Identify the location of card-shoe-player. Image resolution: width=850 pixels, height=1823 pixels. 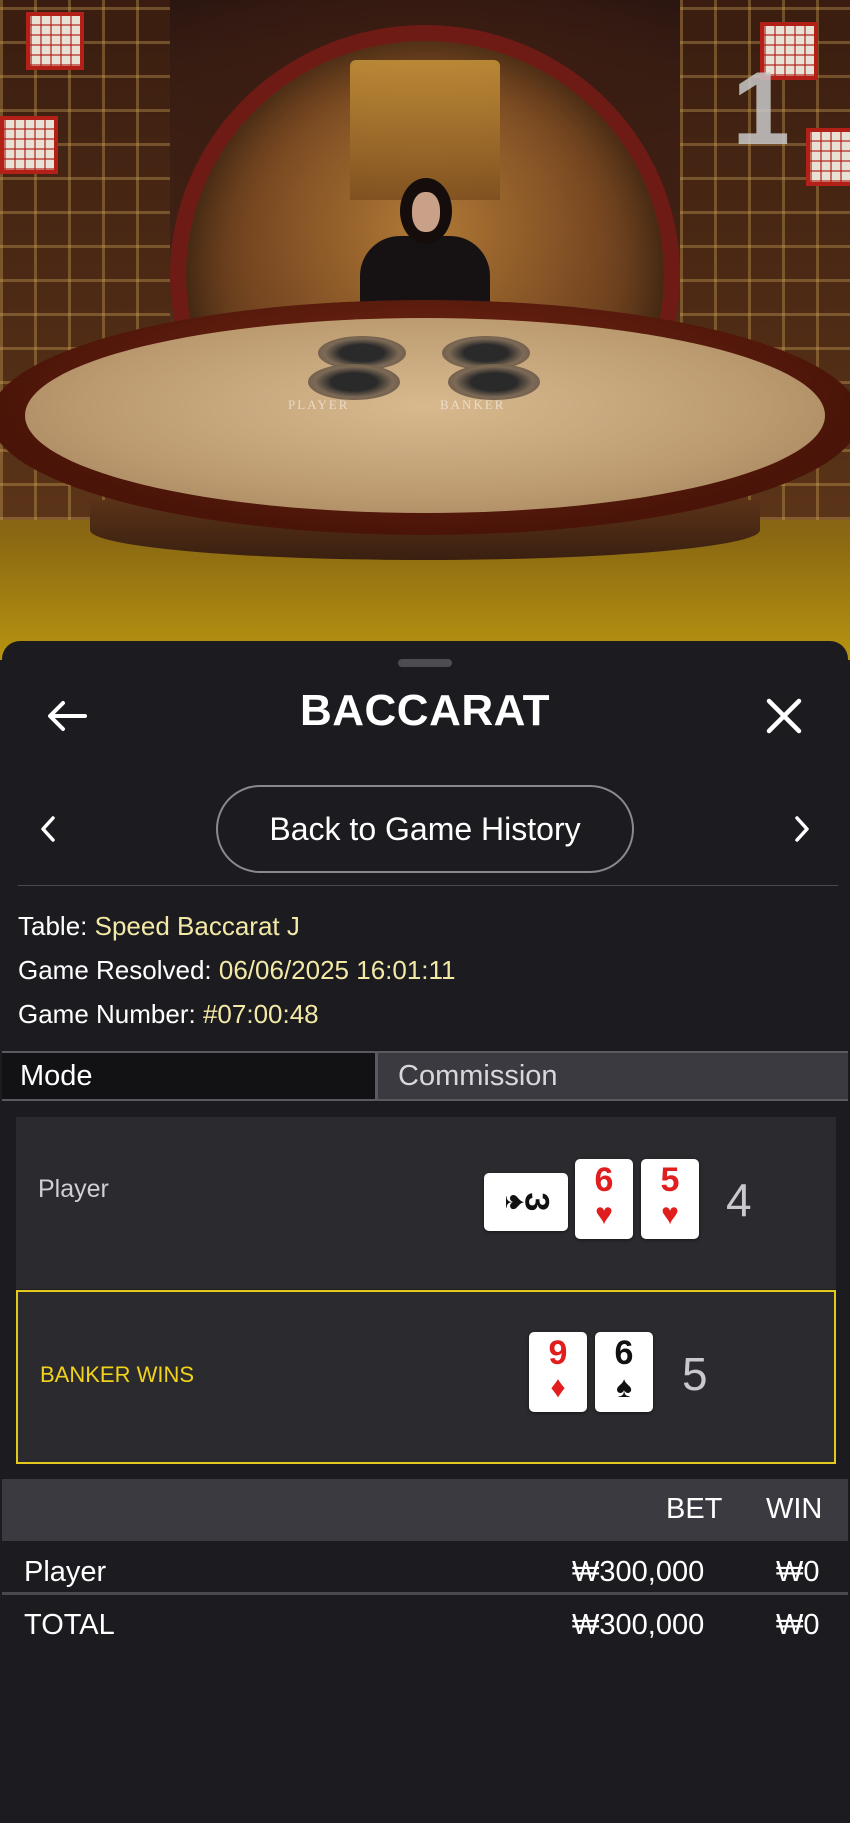
(354, 382).